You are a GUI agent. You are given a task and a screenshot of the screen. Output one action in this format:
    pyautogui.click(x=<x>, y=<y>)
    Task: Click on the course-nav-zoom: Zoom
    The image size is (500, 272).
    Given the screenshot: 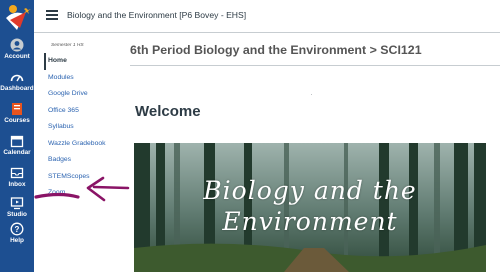 What is the action you would take?
    pyautogui.click(x=79, y=193)
    